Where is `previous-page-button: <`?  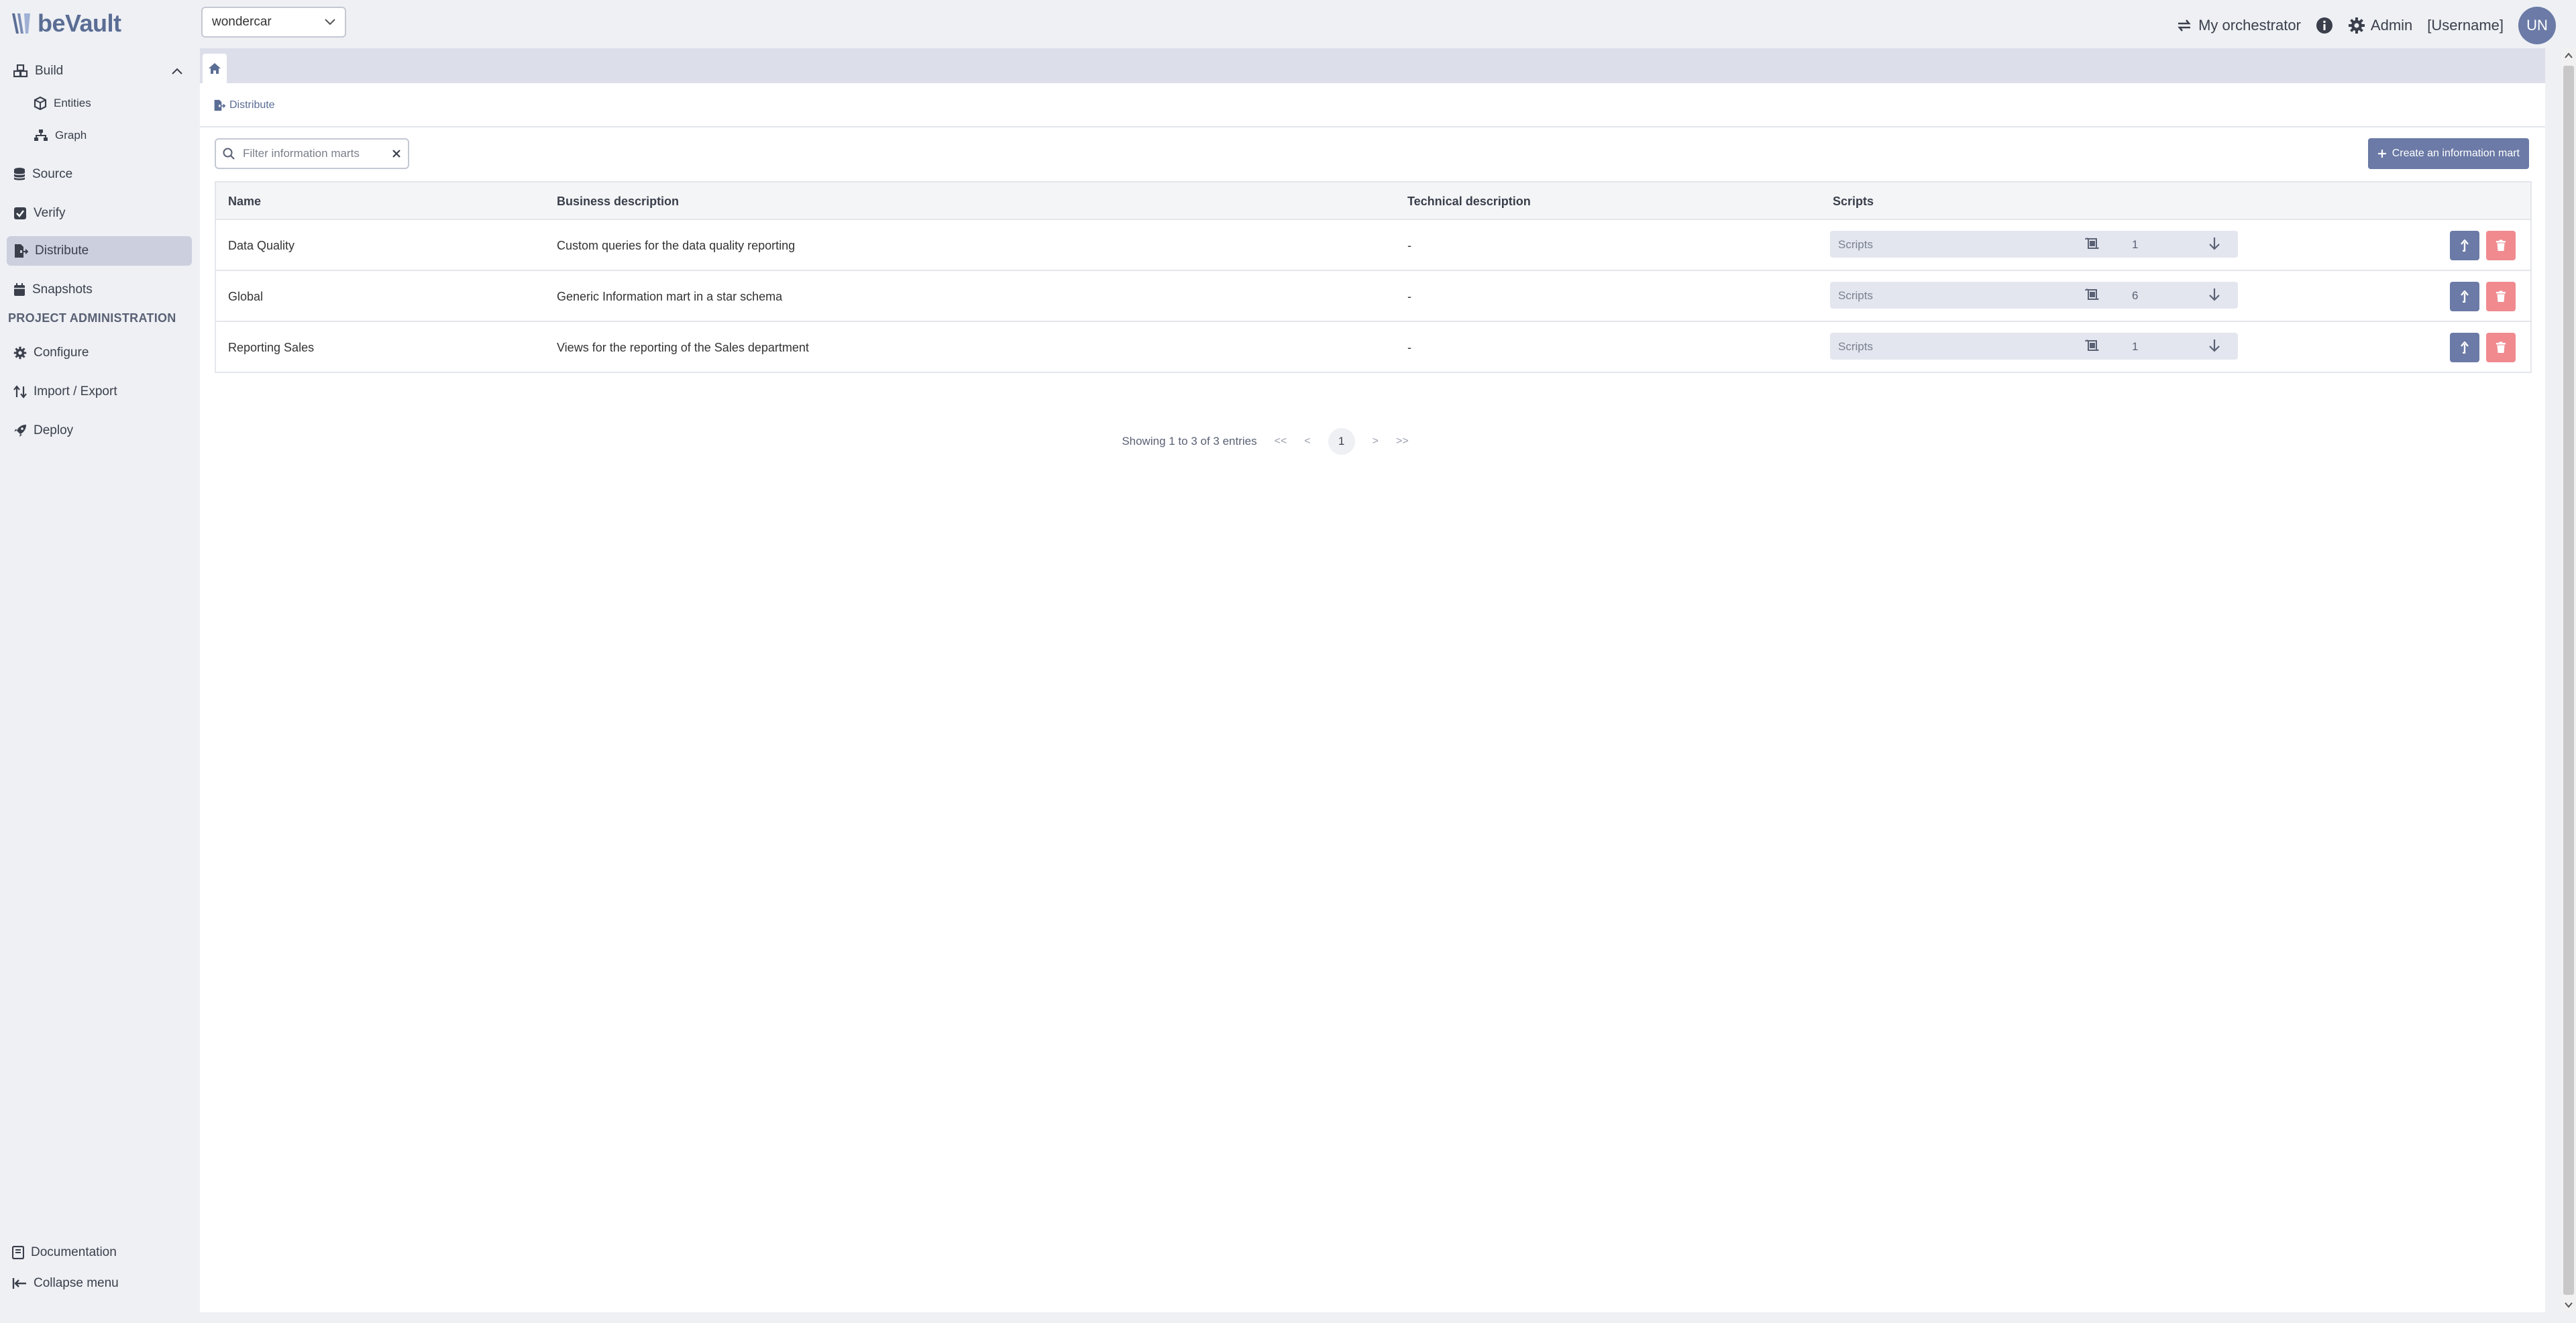 previous-page-button: < is located at coordinates (1307, 441).